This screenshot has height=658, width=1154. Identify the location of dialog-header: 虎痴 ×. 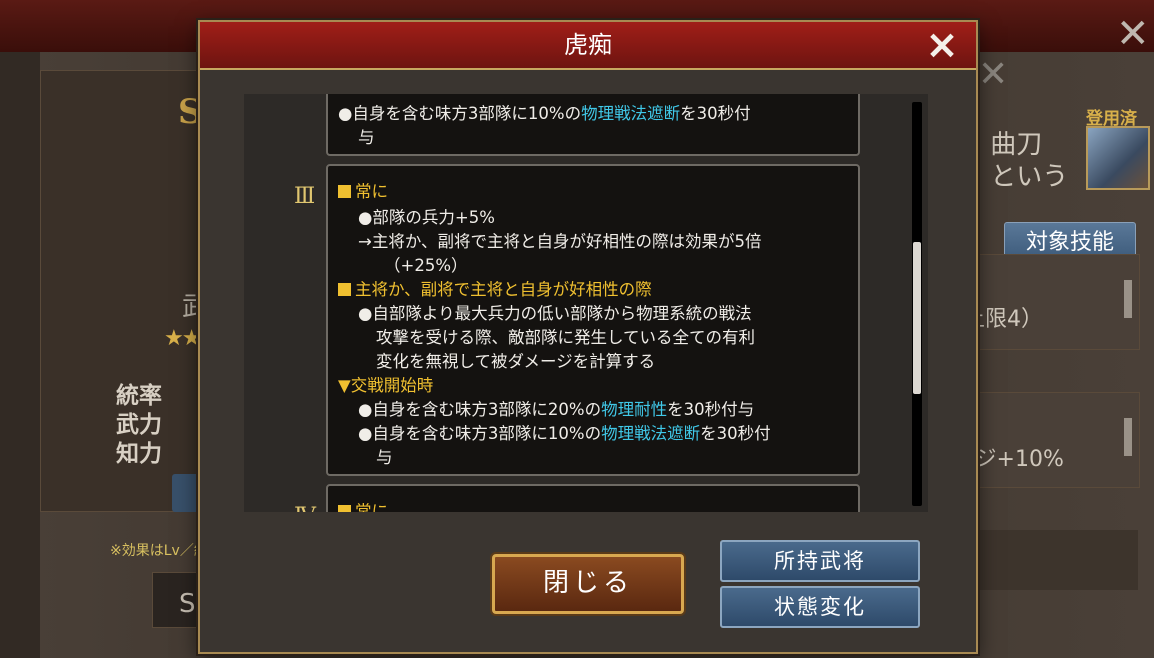
(588, 46).